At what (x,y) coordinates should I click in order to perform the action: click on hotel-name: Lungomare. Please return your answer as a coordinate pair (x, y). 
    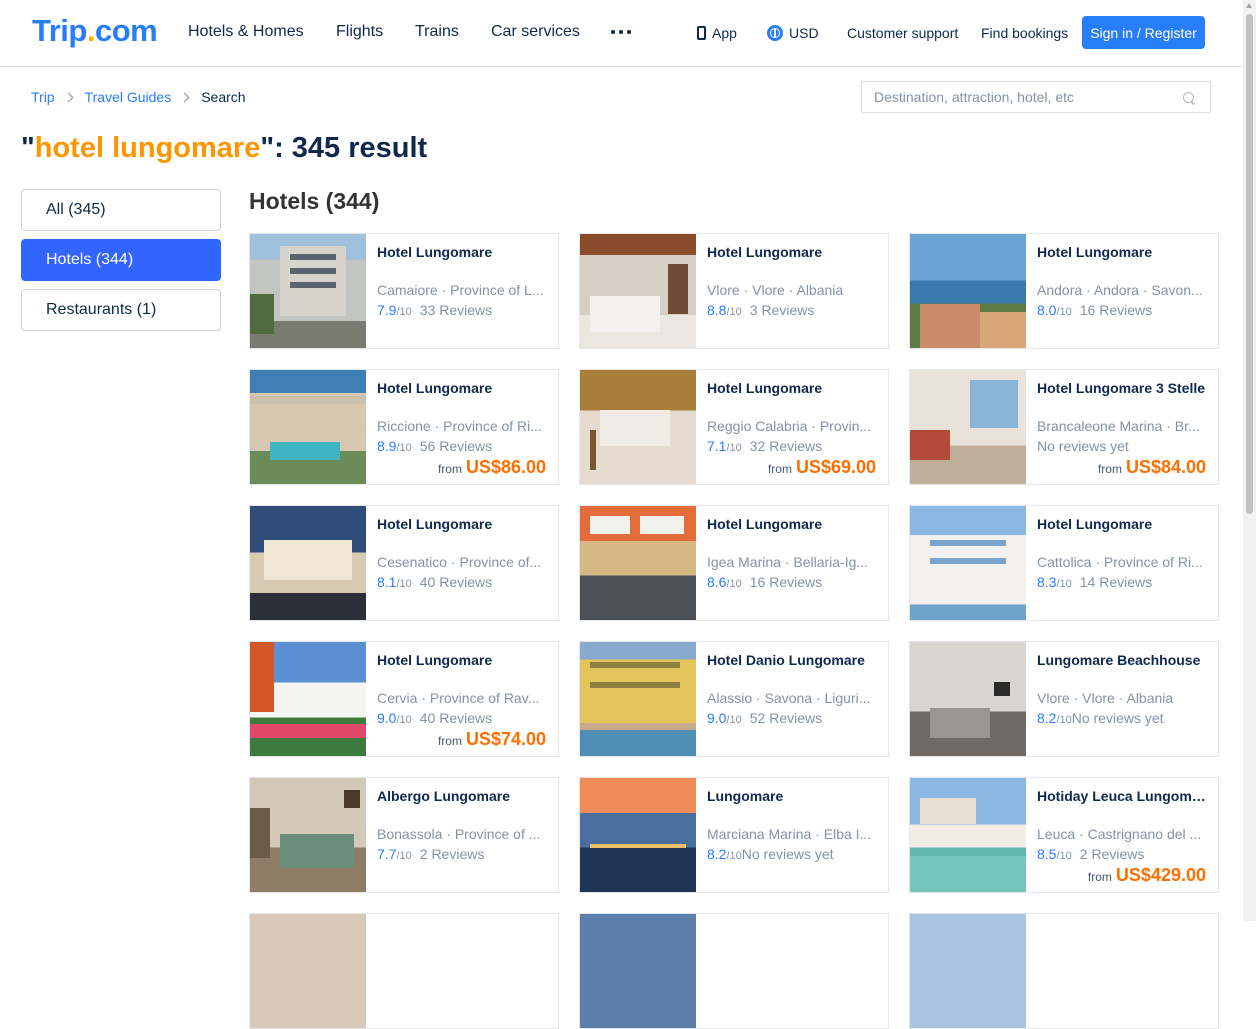
    Looking at the image, I should click on (793, 796).